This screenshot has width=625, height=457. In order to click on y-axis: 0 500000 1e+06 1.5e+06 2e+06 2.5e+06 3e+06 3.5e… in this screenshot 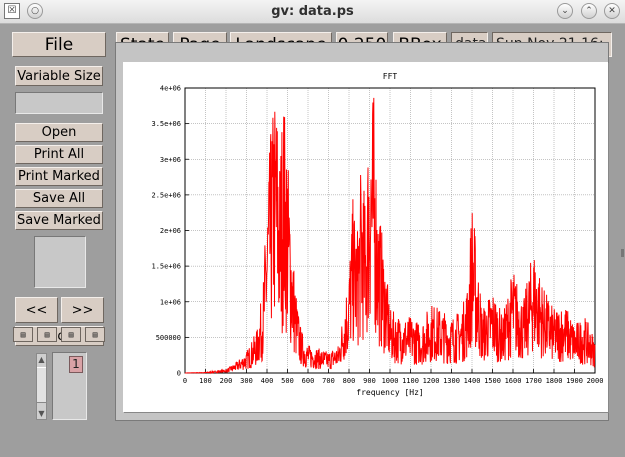, I will do `click(170, 231)`.